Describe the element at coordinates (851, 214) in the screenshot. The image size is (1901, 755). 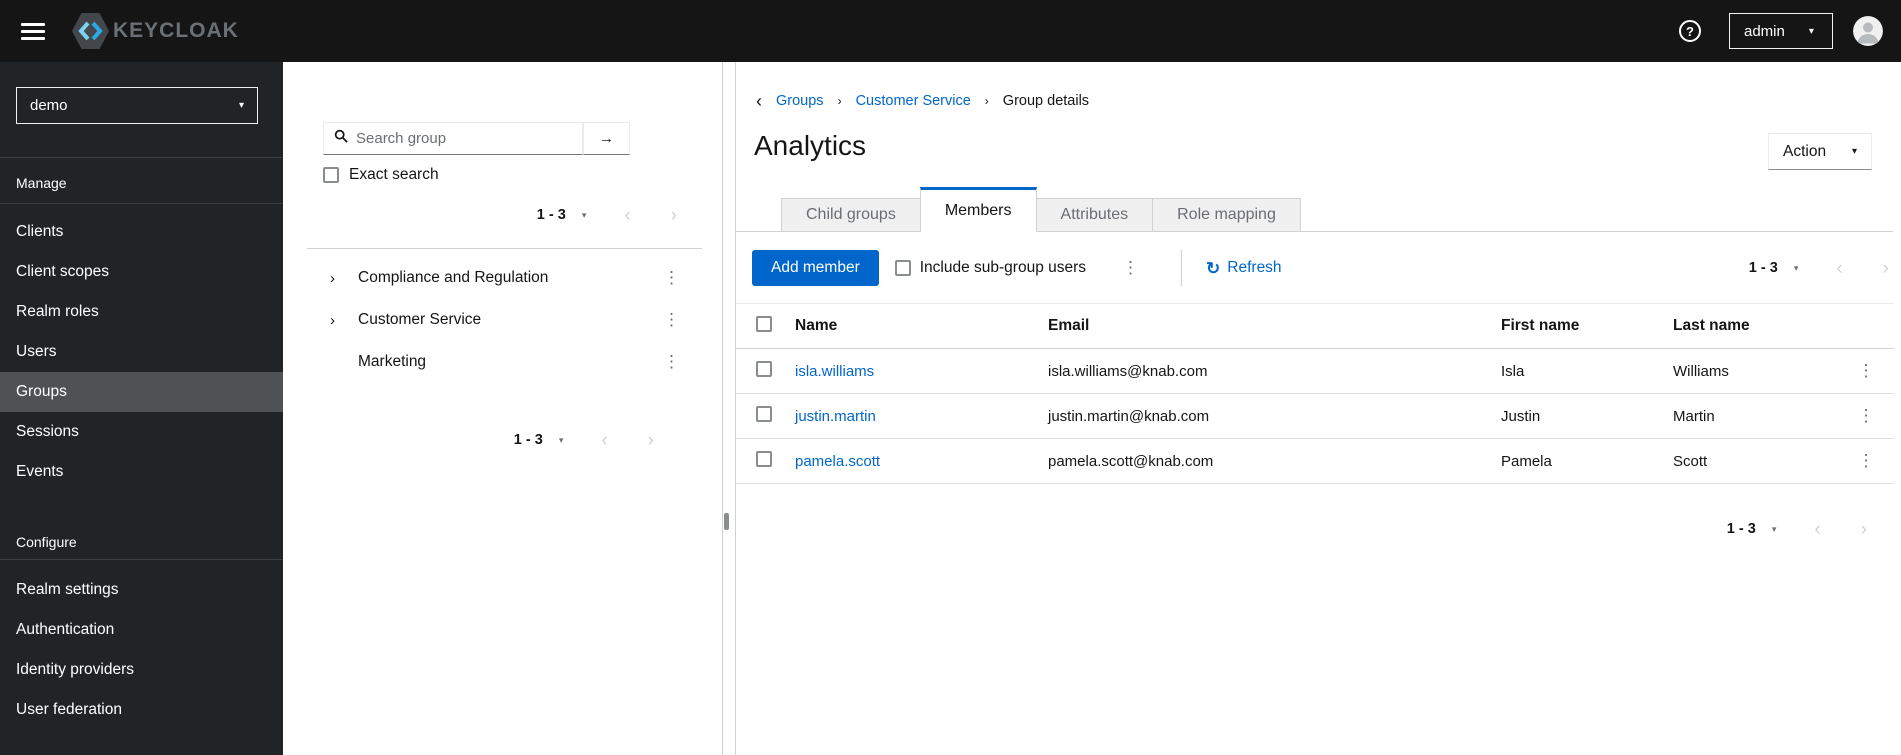
I see `tab-child-groups: Child groups` at that location.